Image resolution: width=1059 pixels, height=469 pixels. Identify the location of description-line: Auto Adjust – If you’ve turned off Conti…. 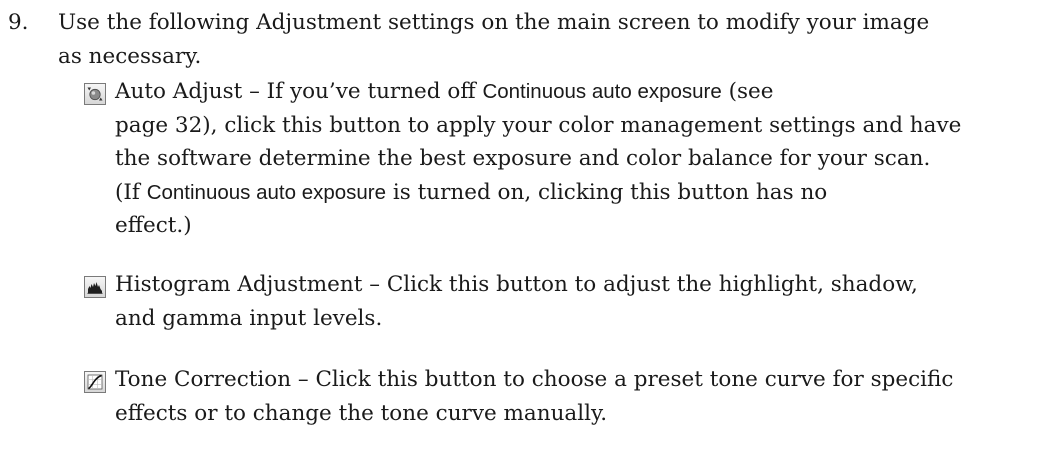
(582, 92).